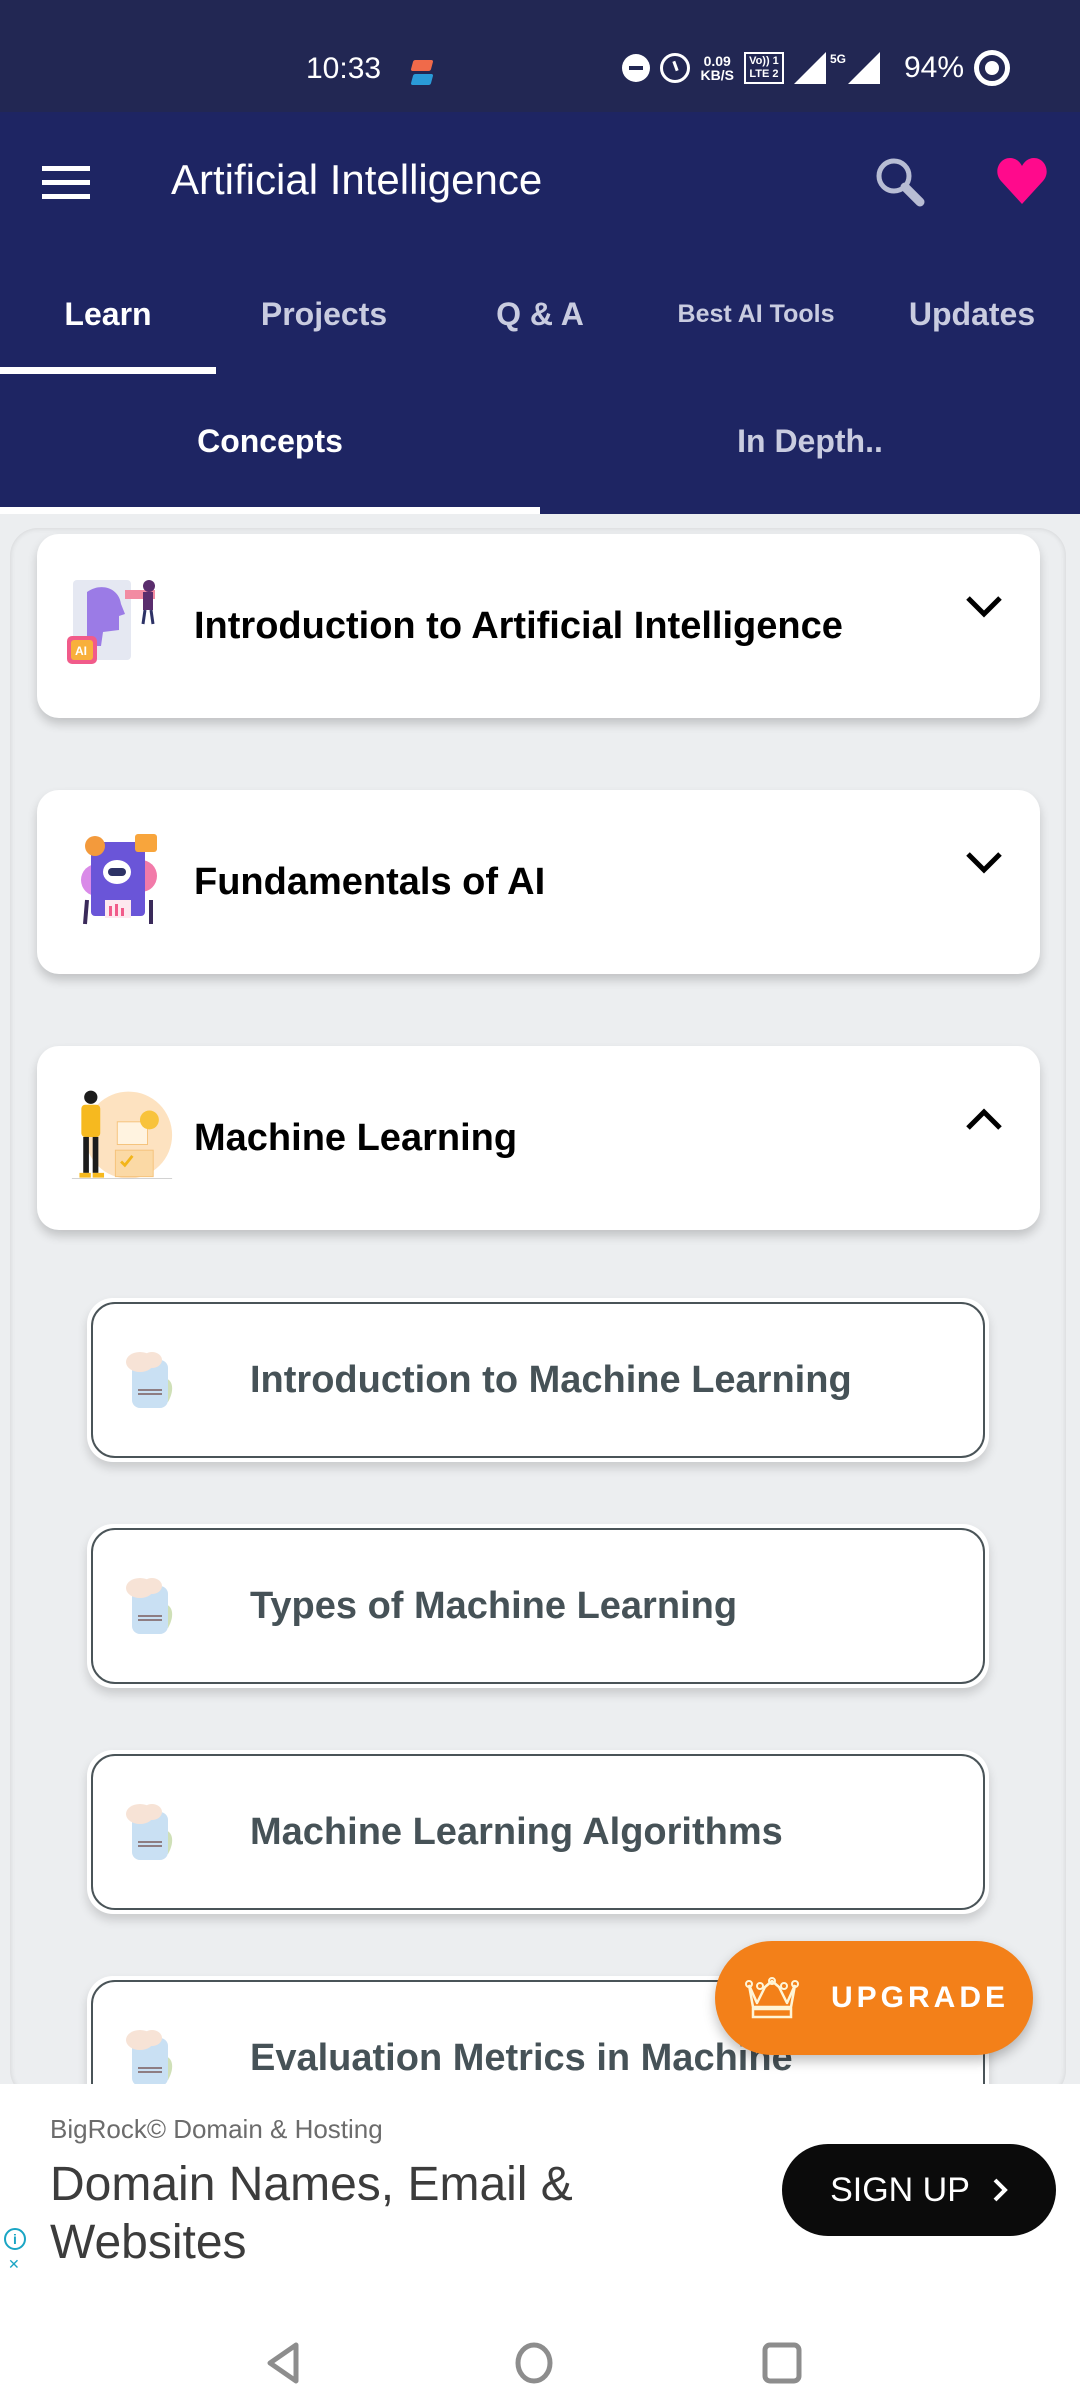 The image size is (1080, 2400). I want to click on signal-icon-sim2, so click(863, 68).